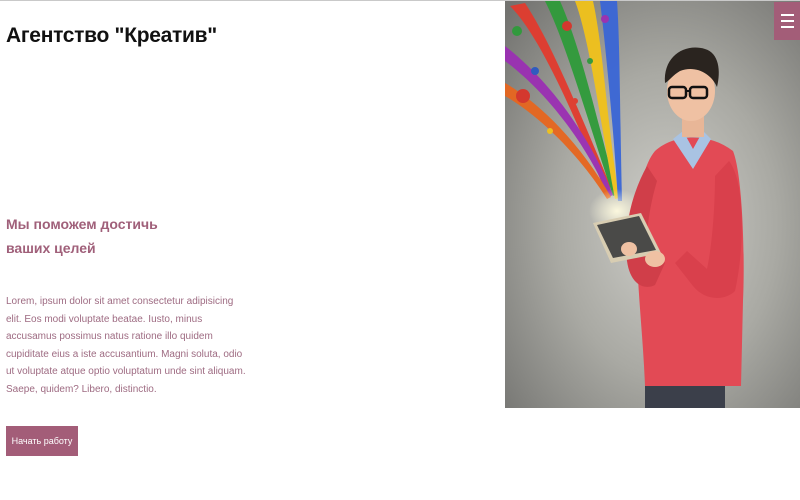 This screenshot has height=500, width=800. Describe the element at coordinates (111, 35) in the screenshot. I see `site-title: Агентство "Креатив"` at that location.